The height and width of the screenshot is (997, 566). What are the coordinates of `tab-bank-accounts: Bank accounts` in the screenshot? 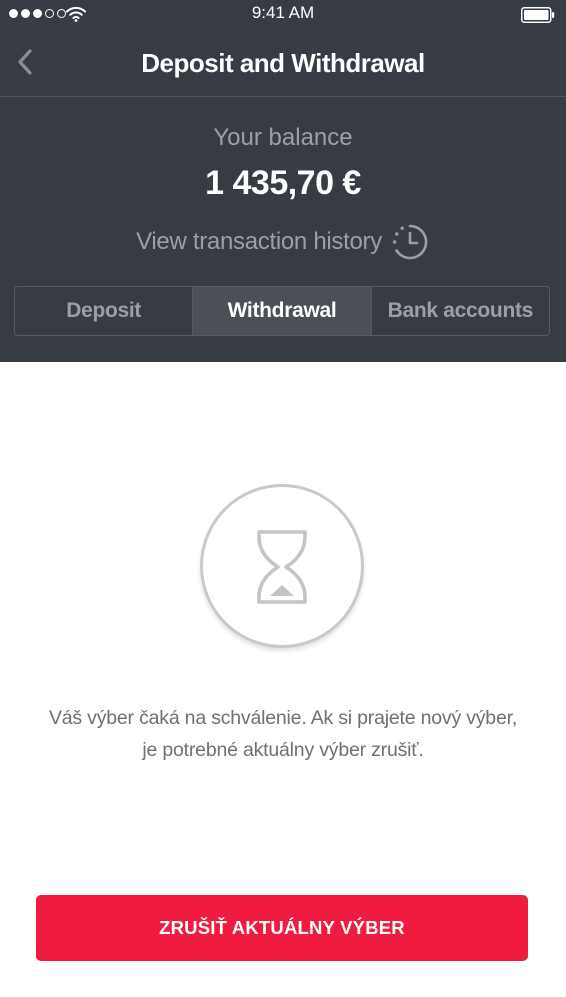 It's located at (459, 311).